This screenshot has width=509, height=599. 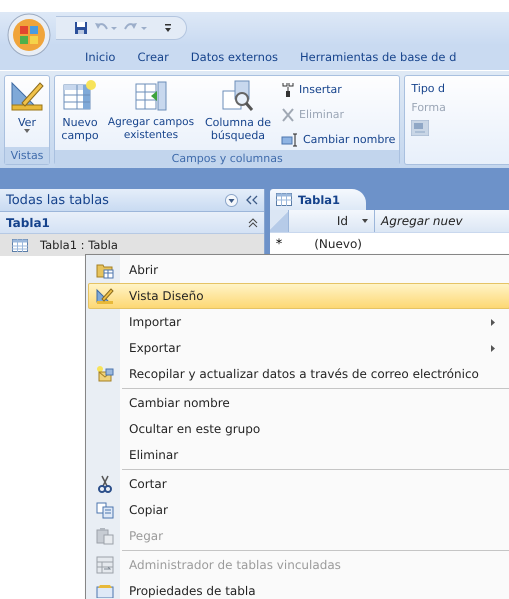 What do you see at coordinates (148, 510) in the screenshot?
I see `menu-item-label: Copiar` at bounding box center [148, 510].